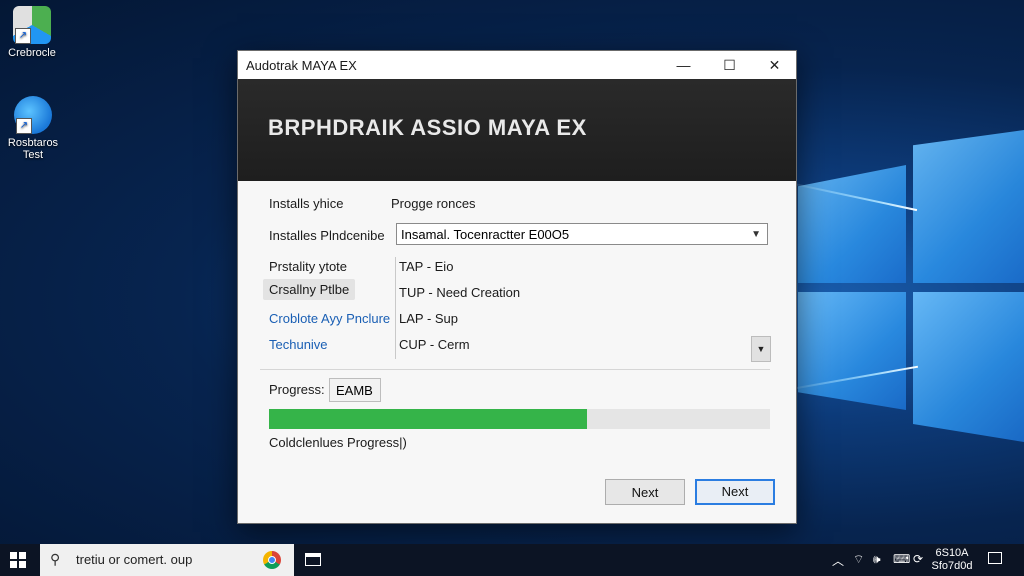 The image size is (1024, 576). Describe the element at coordinates (33, 149) in the screenshot. I see `desktop-icon-label: Rosbtaros Test` at that location.